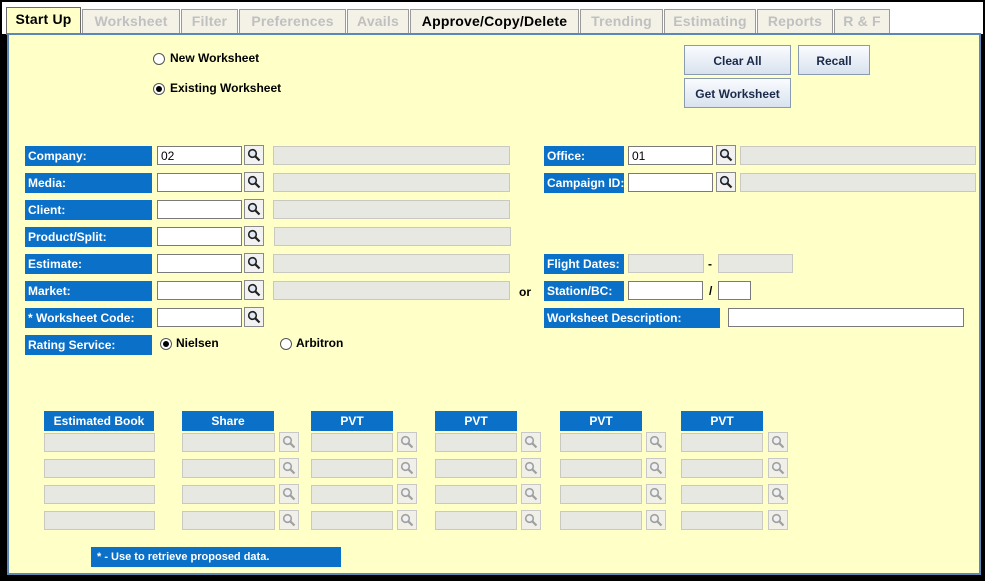  Describe the element at coordinates (159, 59) in the screenshot. I see `new-worksheet-radio` at that location.